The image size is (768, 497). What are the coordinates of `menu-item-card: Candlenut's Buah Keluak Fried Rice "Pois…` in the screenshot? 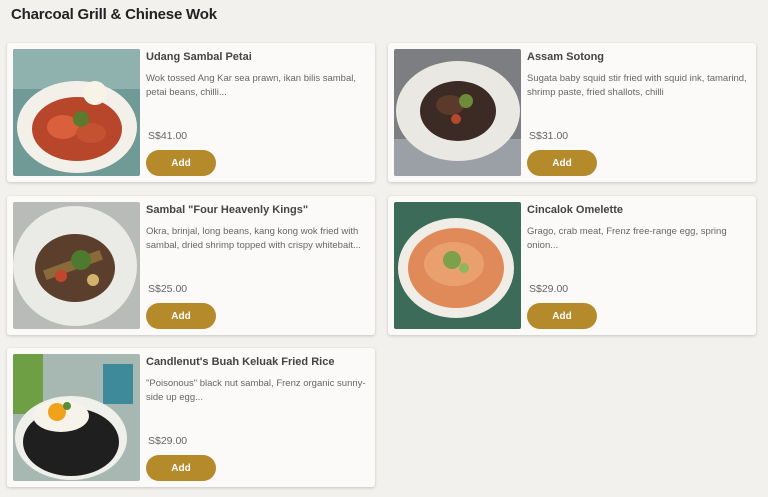 It's located at (191, 417).